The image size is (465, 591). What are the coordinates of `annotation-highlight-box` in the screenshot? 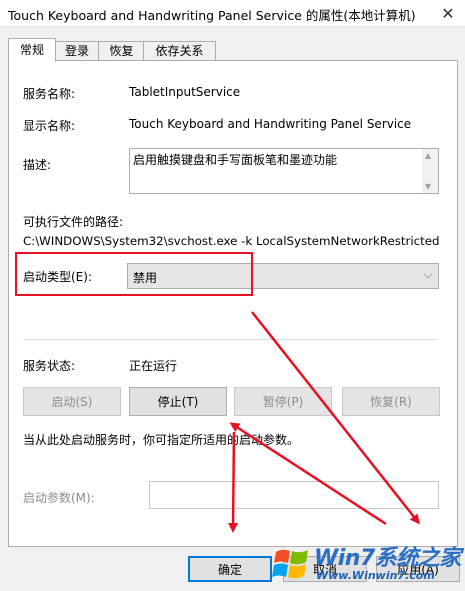 It's located at (134, 274).